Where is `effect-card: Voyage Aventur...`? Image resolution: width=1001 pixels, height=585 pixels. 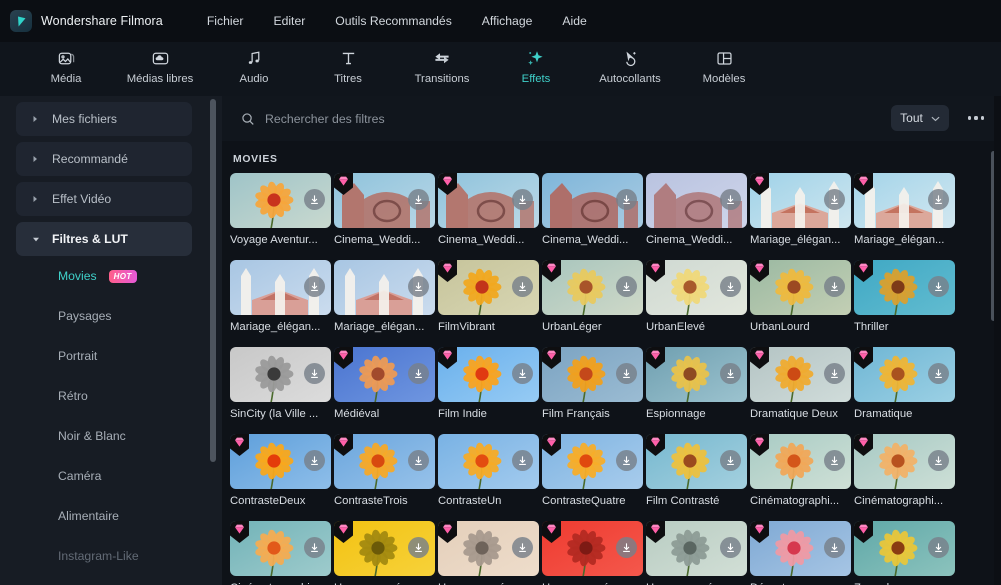
effect-card: Voyage Aventur... is located at coordinates (282, 209).